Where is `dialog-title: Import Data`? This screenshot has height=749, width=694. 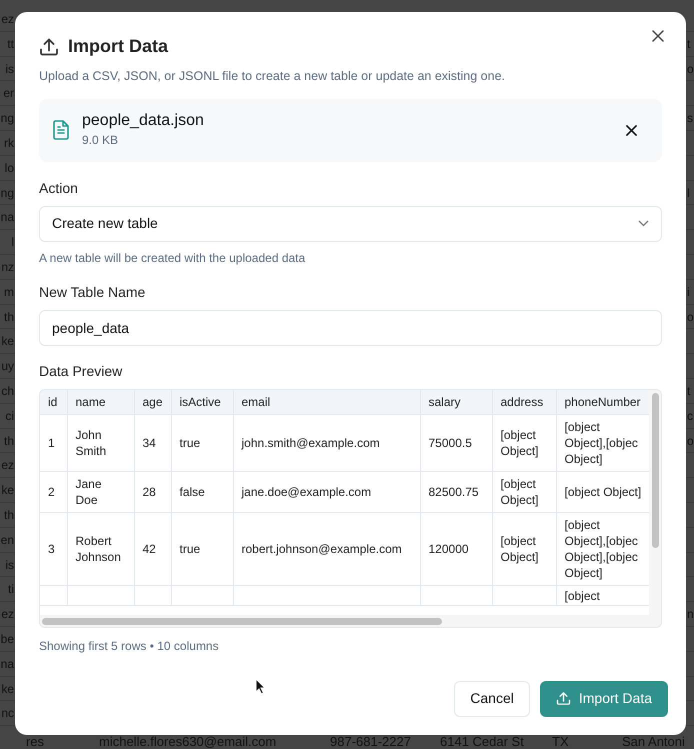 dialog-title: Import Data is located at coordinates (118, 46).